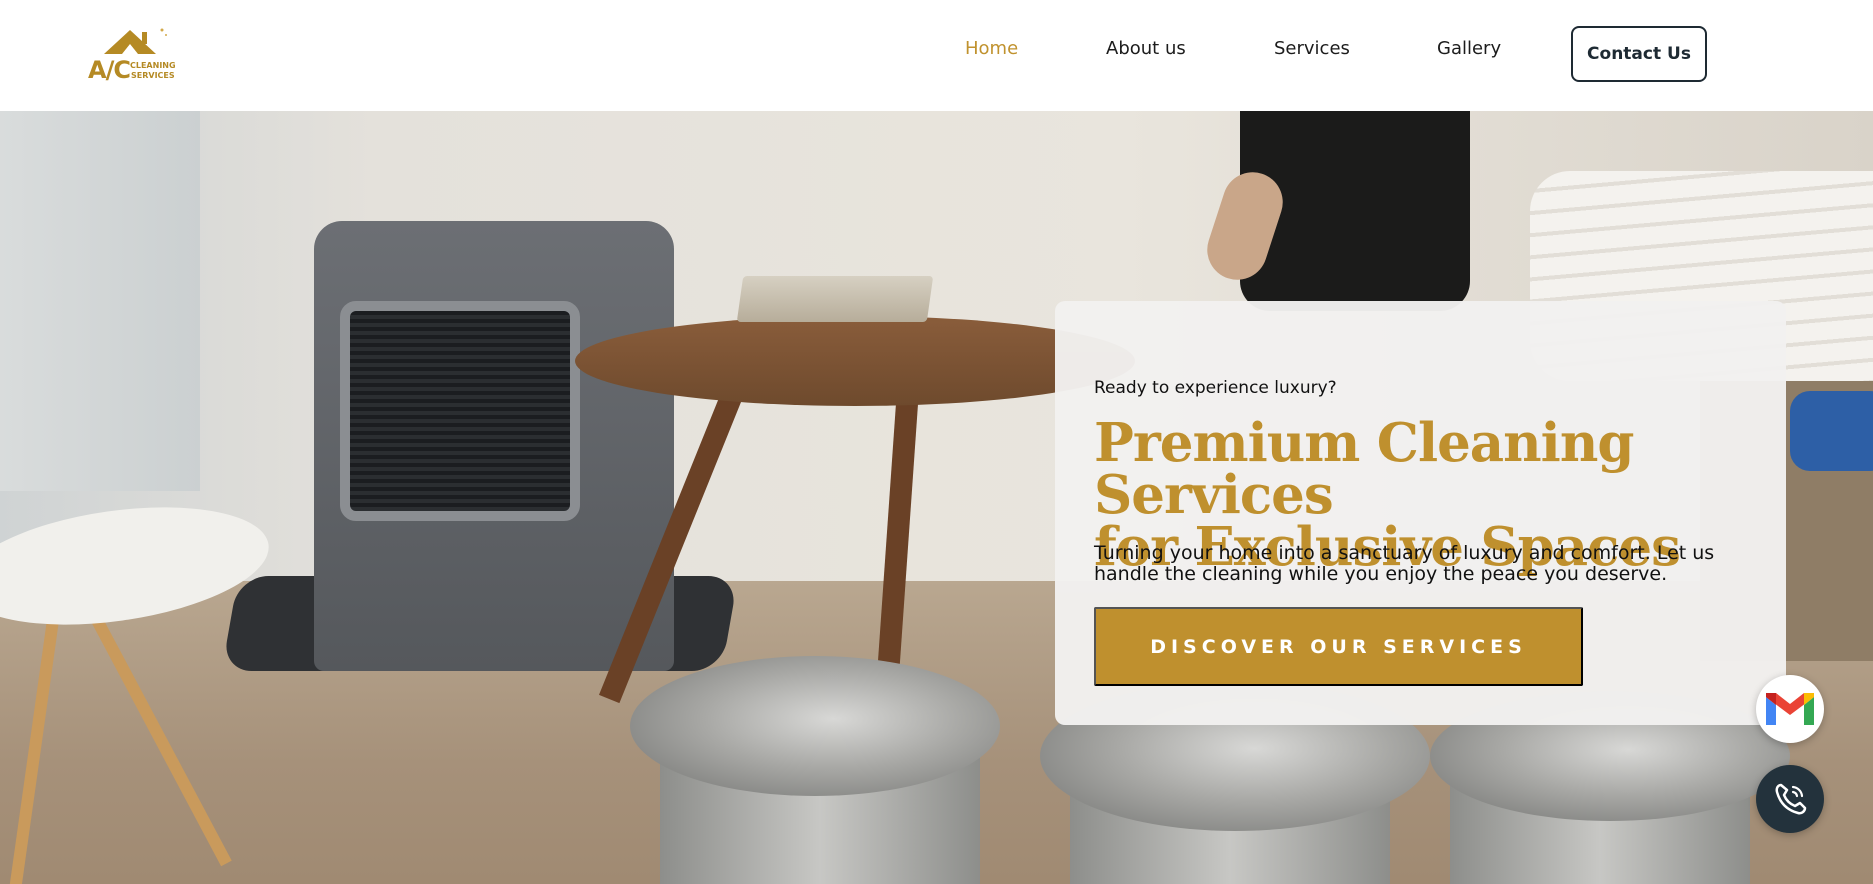 This screenshot has height=884, width=1873. What do you see at coordinates (100, 301) in the screenshot?
I see `photo-door` at bounding box center [100, 301].